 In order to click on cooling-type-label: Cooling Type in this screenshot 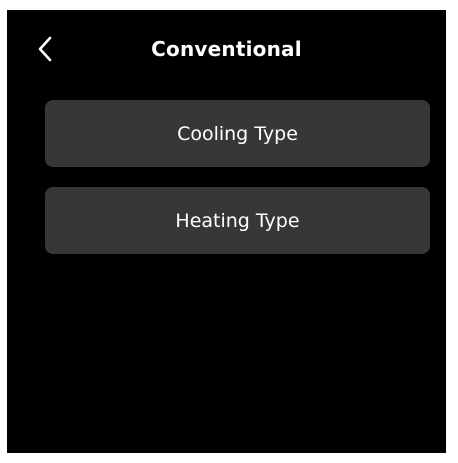, I will do `click(237, 133)`.